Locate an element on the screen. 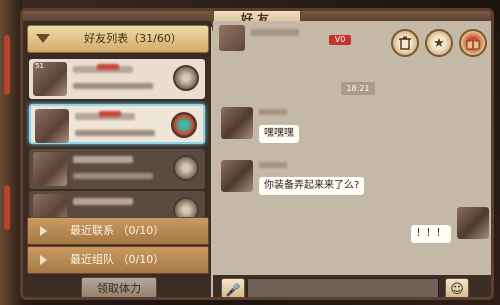 Image resolution: width=500 pixels, height=305 pixels. level-label: 51 is located at coordinates (39, 66).